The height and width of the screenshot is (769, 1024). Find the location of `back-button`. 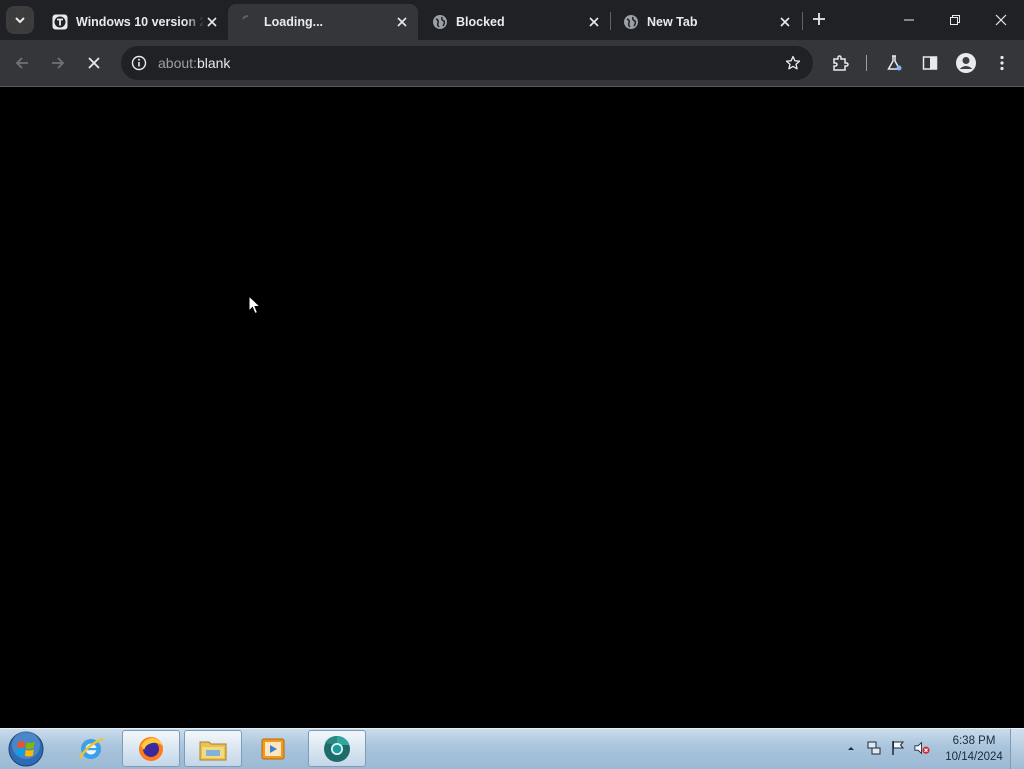

back-button is located at coordinates (22, 63).